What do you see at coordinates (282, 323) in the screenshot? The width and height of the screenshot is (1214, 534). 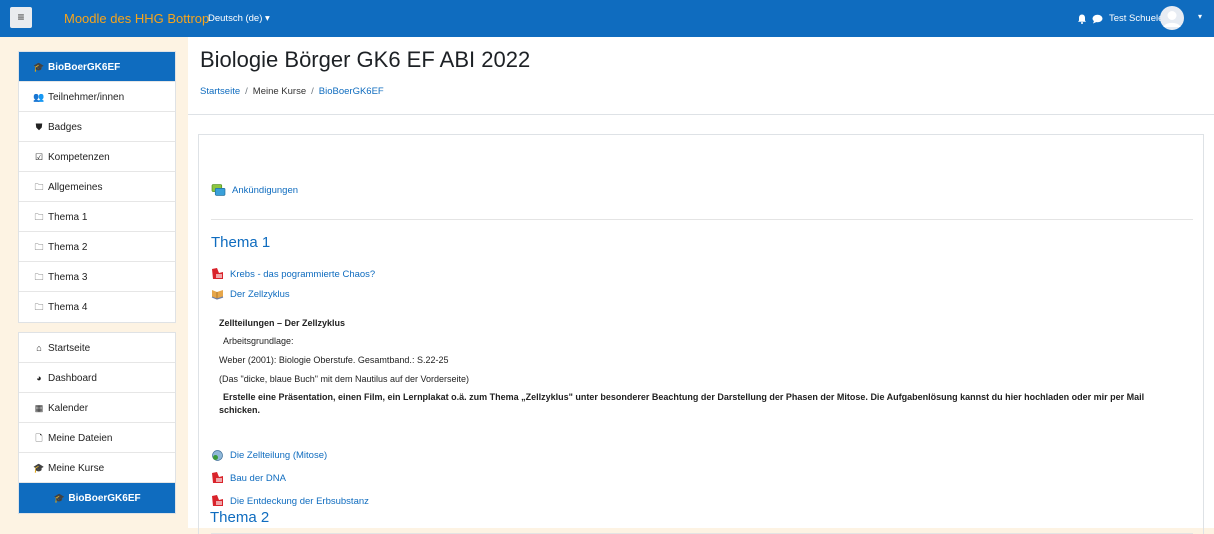 I see `summary-heading: Zellteilungen – Der Zellzyklus` at bounding box center [282, 323].